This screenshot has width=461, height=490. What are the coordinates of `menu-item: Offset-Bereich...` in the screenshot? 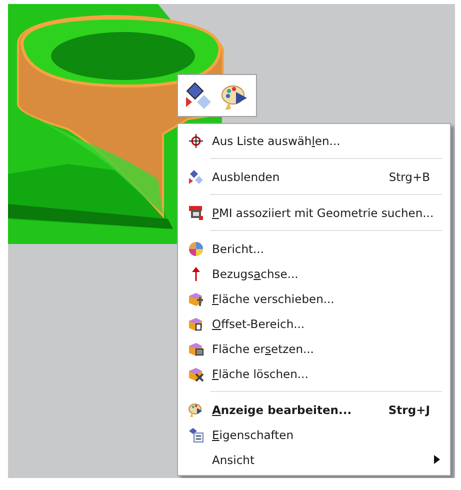 It's located at (314, 323).